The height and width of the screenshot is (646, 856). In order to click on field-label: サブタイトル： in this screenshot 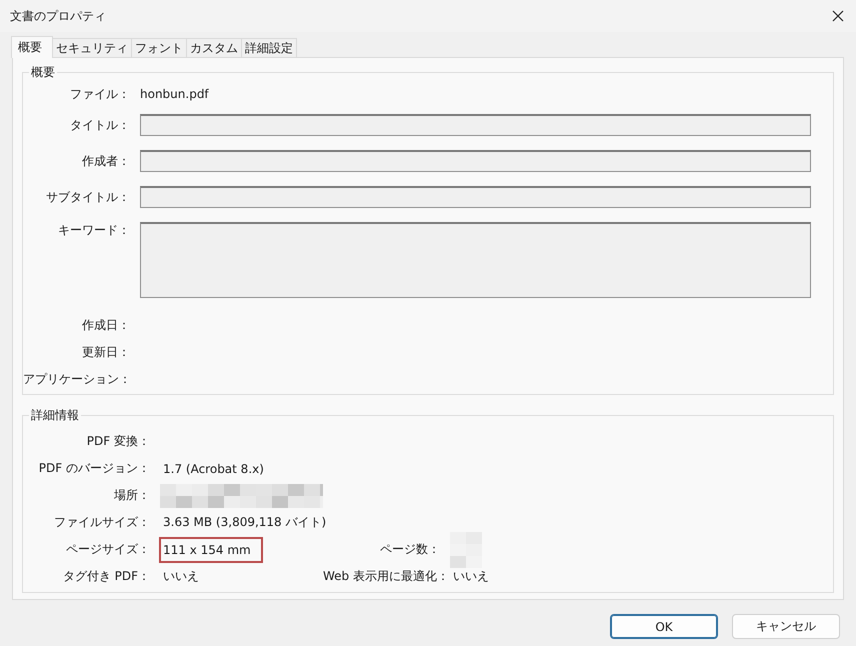, I will do `click(87, 197)`.